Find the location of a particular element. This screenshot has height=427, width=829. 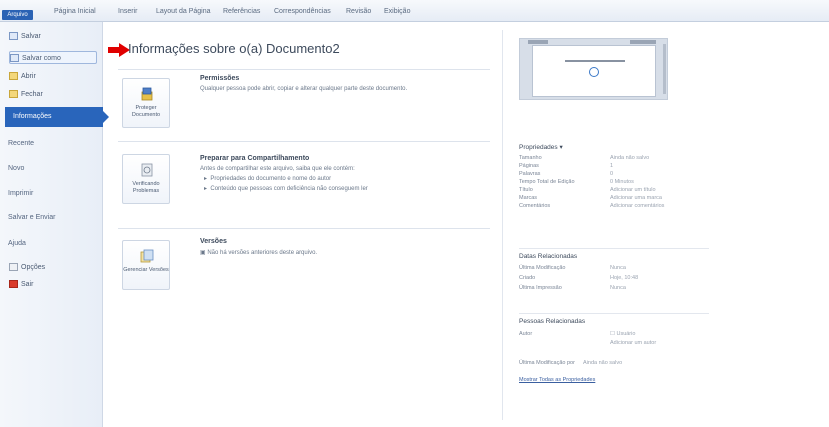

prop-key: Tamanho is located at coordinates (530, 158).